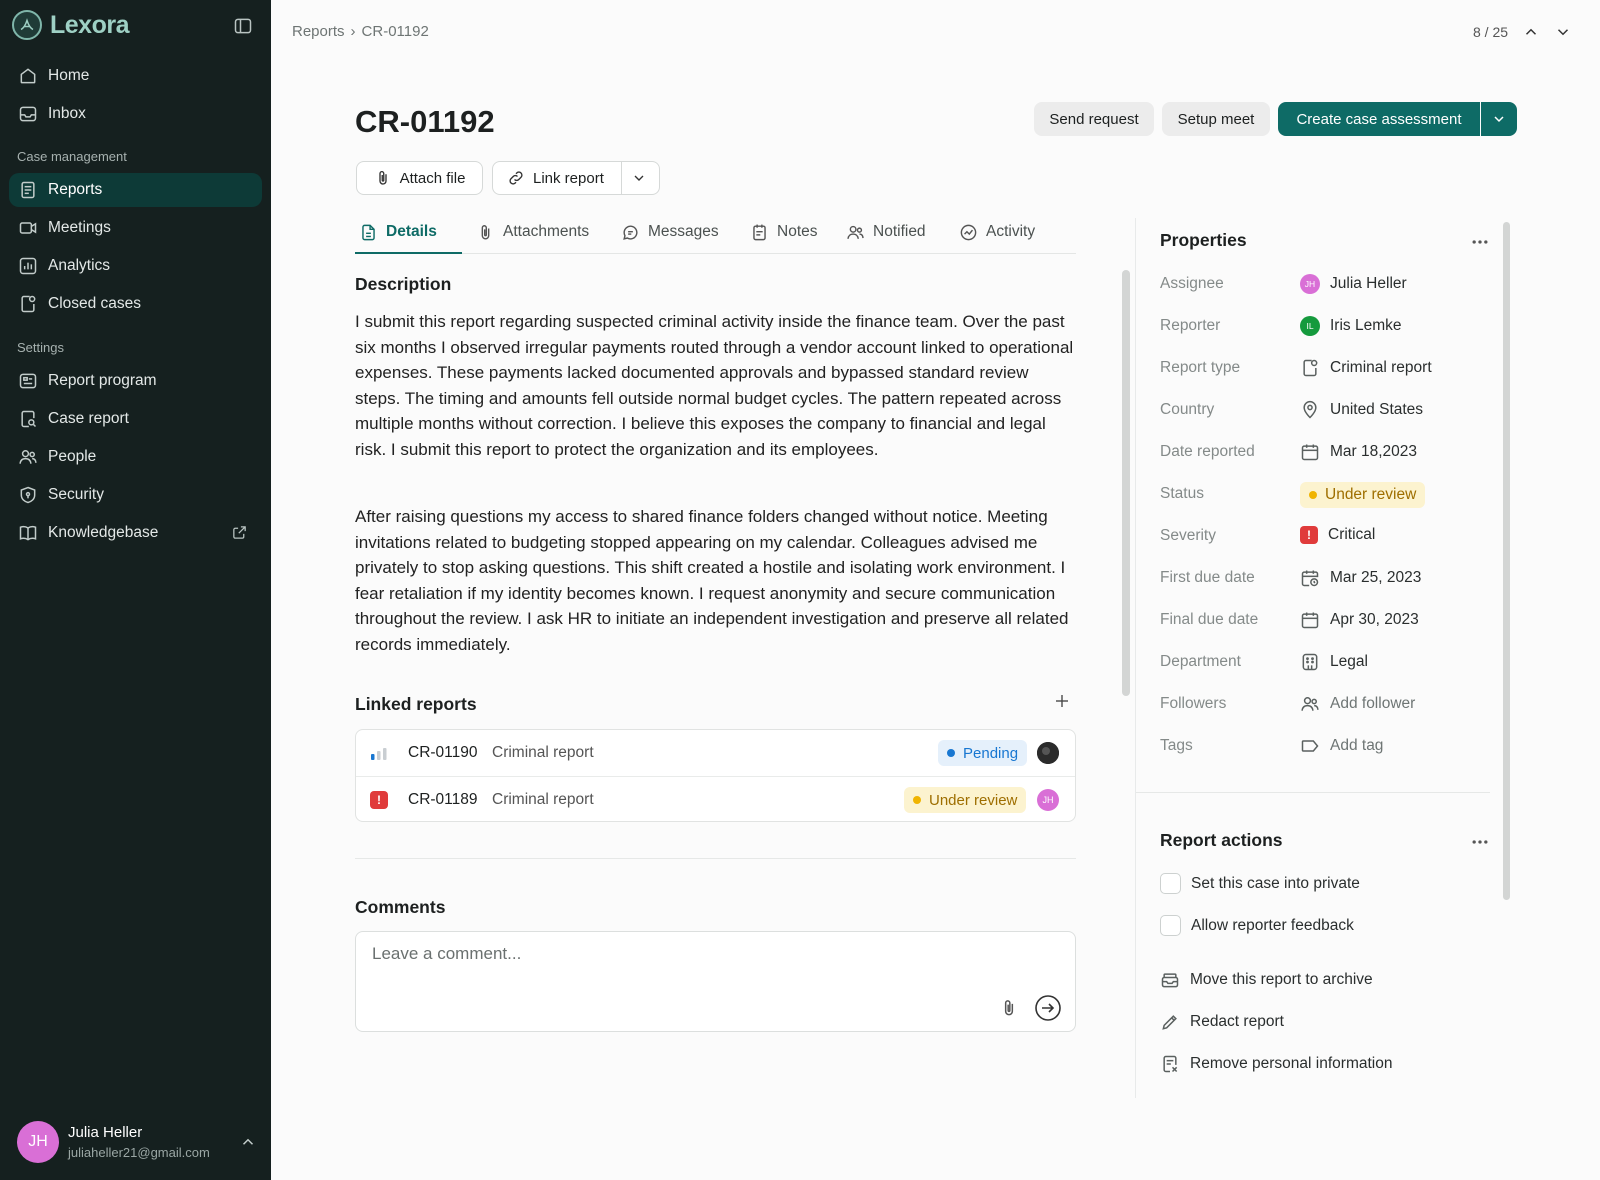 The image size is (1600, 1180). I want to click on sidebar-item-meetings: Meetings, so click(135, 228).